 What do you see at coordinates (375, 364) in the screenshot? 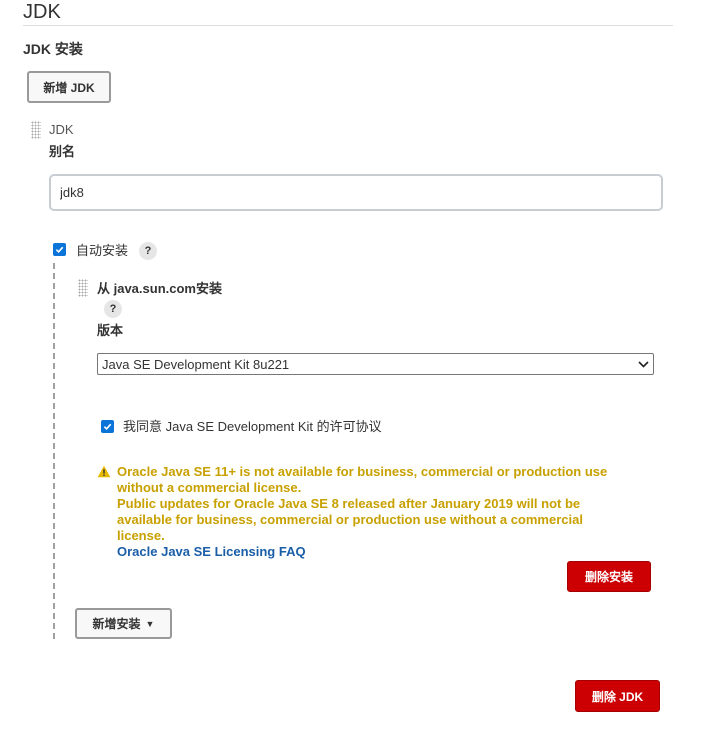
I see `version-select: Java SE Development Kit 8u221` at bounding box center [375, 364].